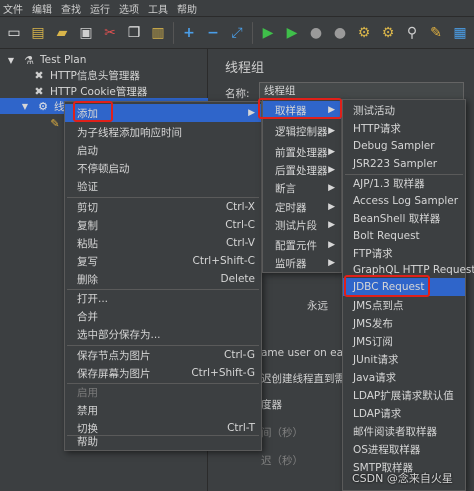 This screenshot has width=474, height=491. What do you see at coordinates (282, 461) in the screenshot?
I see `startup-delay-label: 迟（秒）` at bounding box center [282, 461].